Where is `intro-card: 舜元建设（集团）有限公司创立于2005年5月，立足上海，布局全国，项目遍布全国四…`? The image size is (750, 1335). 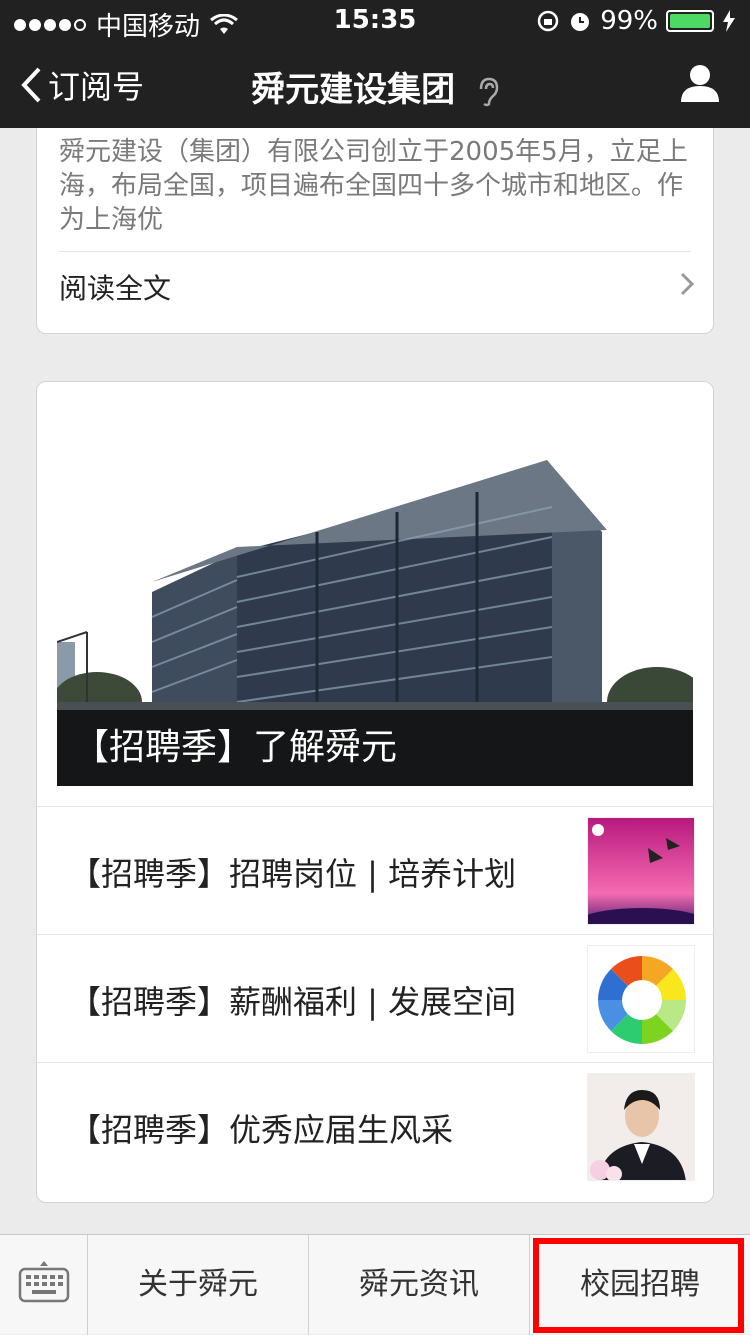 intro-card: 舜元建设（集团）有限公司创立于2005年5月，立足上海，布局全国，项目遍布全国四… is located at coordinates (375, 231).